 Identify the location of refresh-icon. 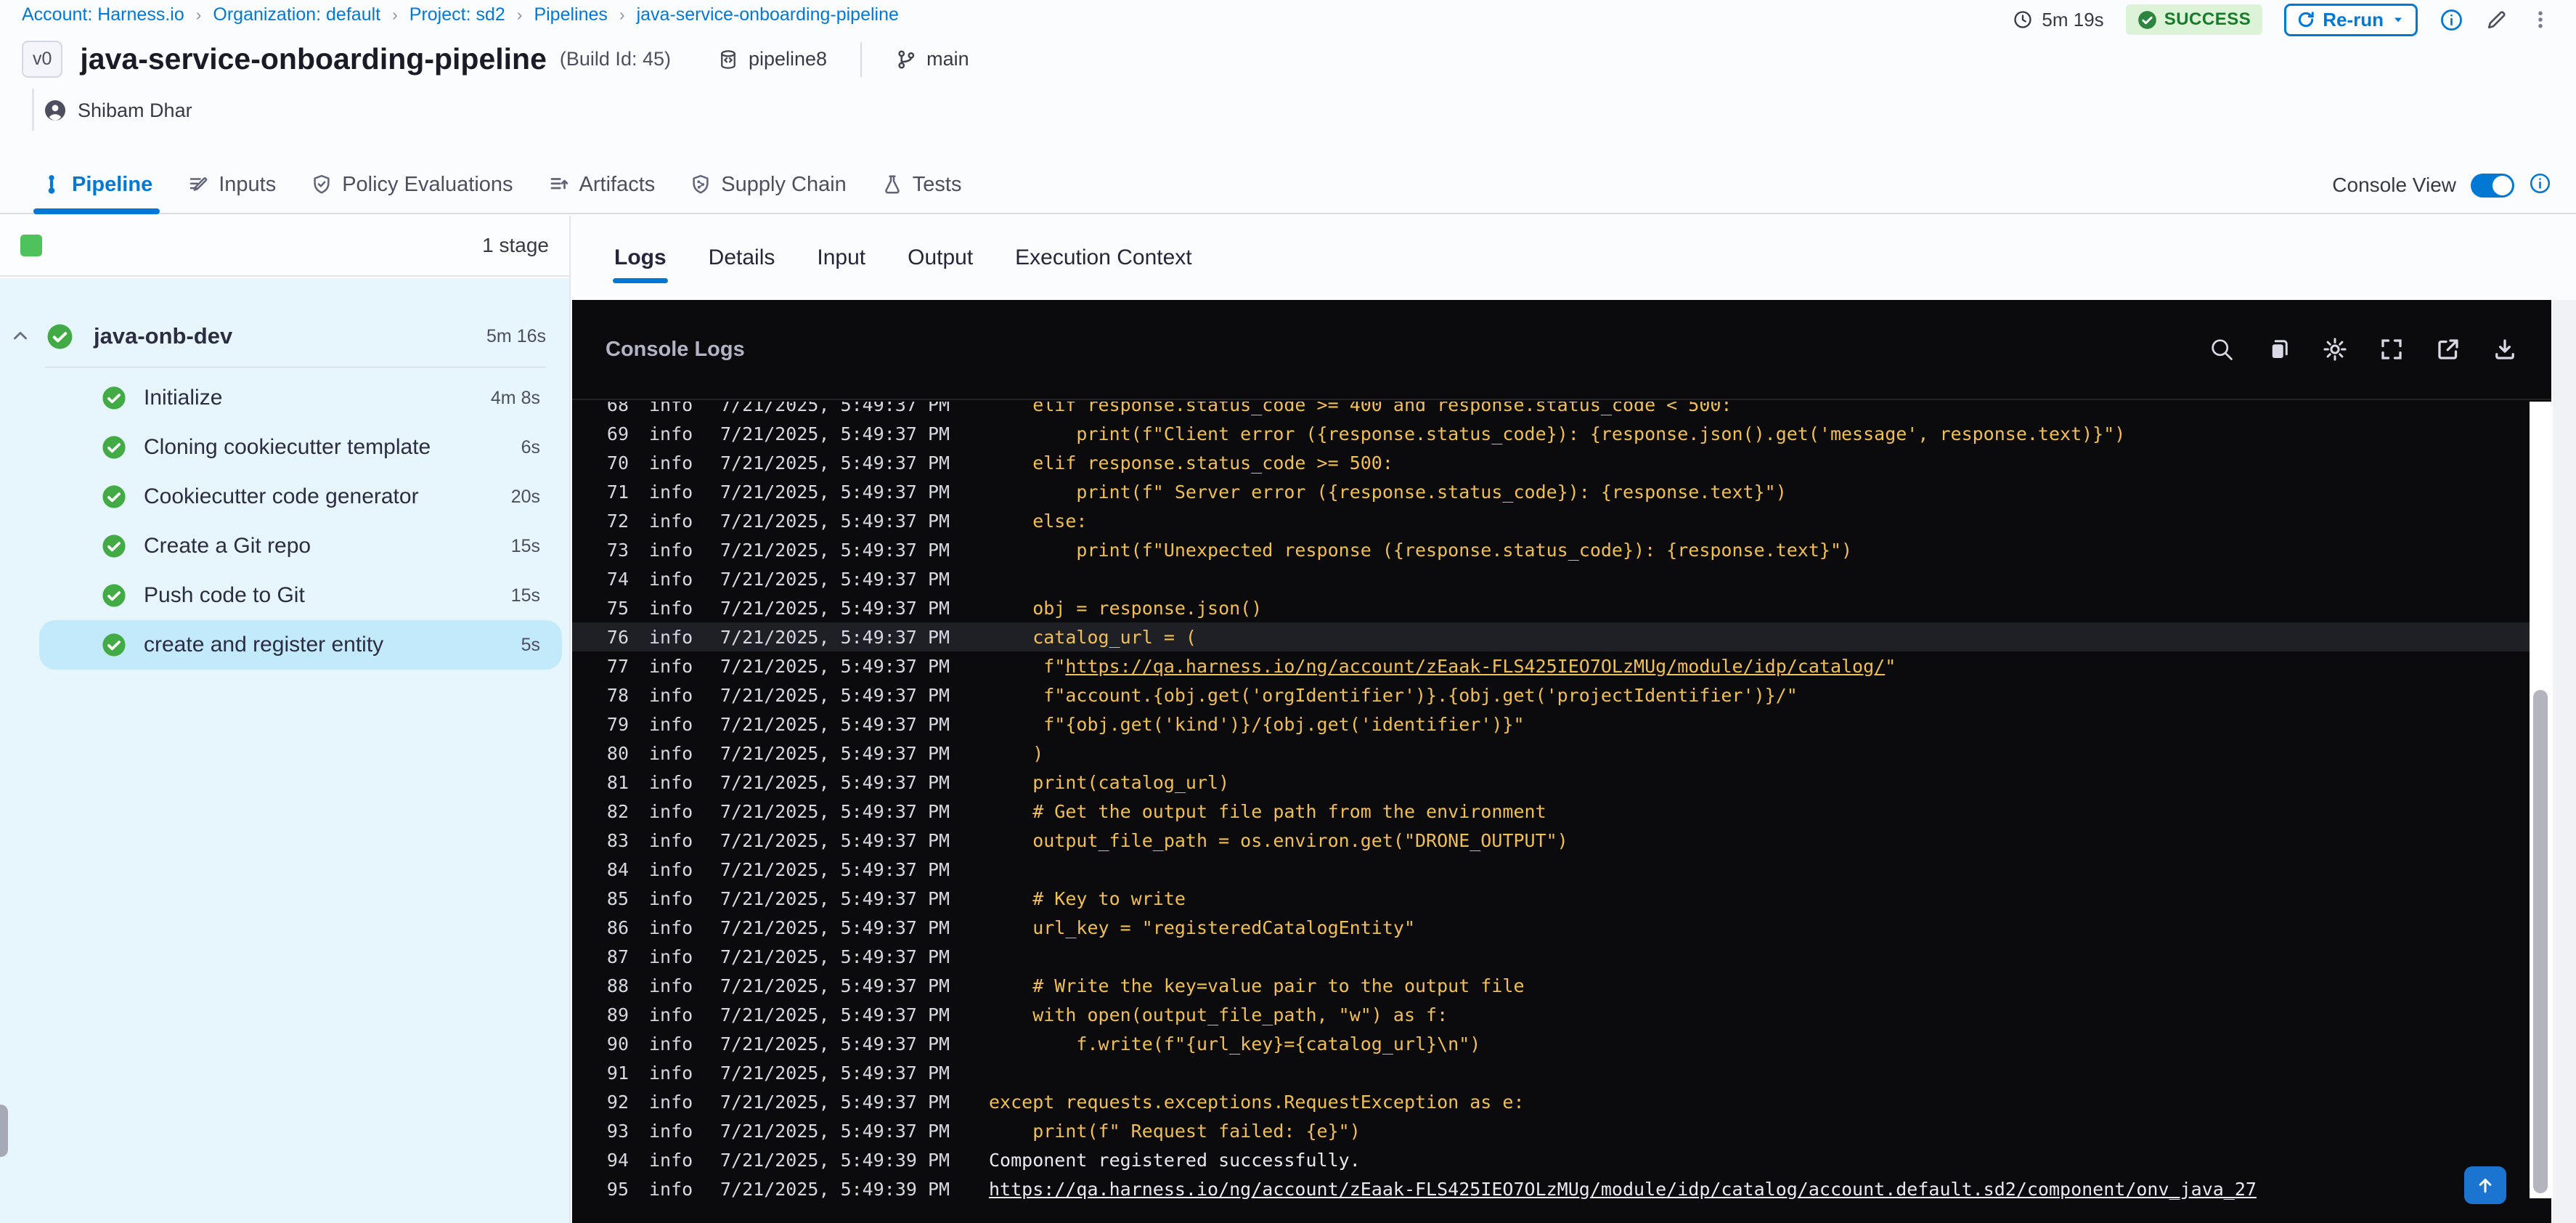
(2305, 19).